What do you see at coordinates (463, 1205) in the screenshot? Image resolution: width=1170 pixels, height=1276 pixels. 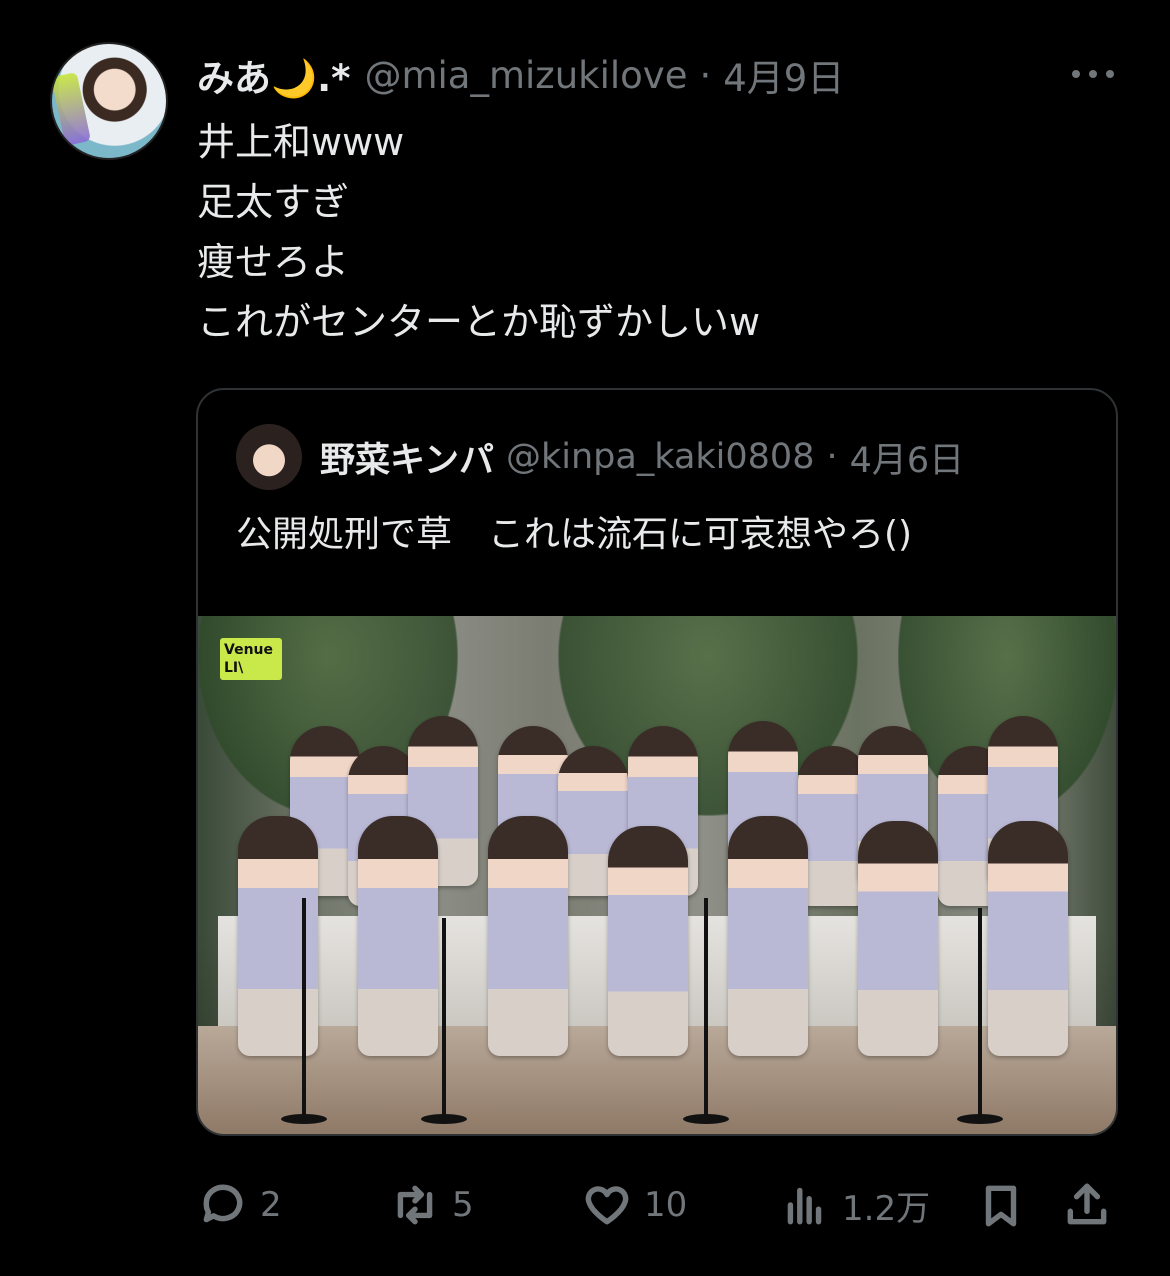 I see `retweet-count: 5` at bounding box center [463, 1205].